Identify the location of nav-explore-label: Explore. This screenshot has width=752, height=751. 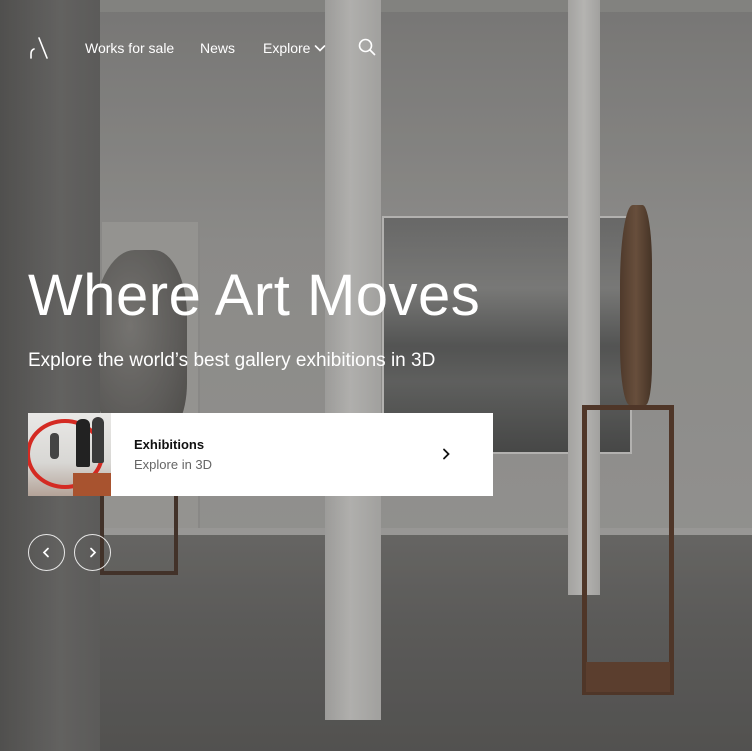
(287, 48).